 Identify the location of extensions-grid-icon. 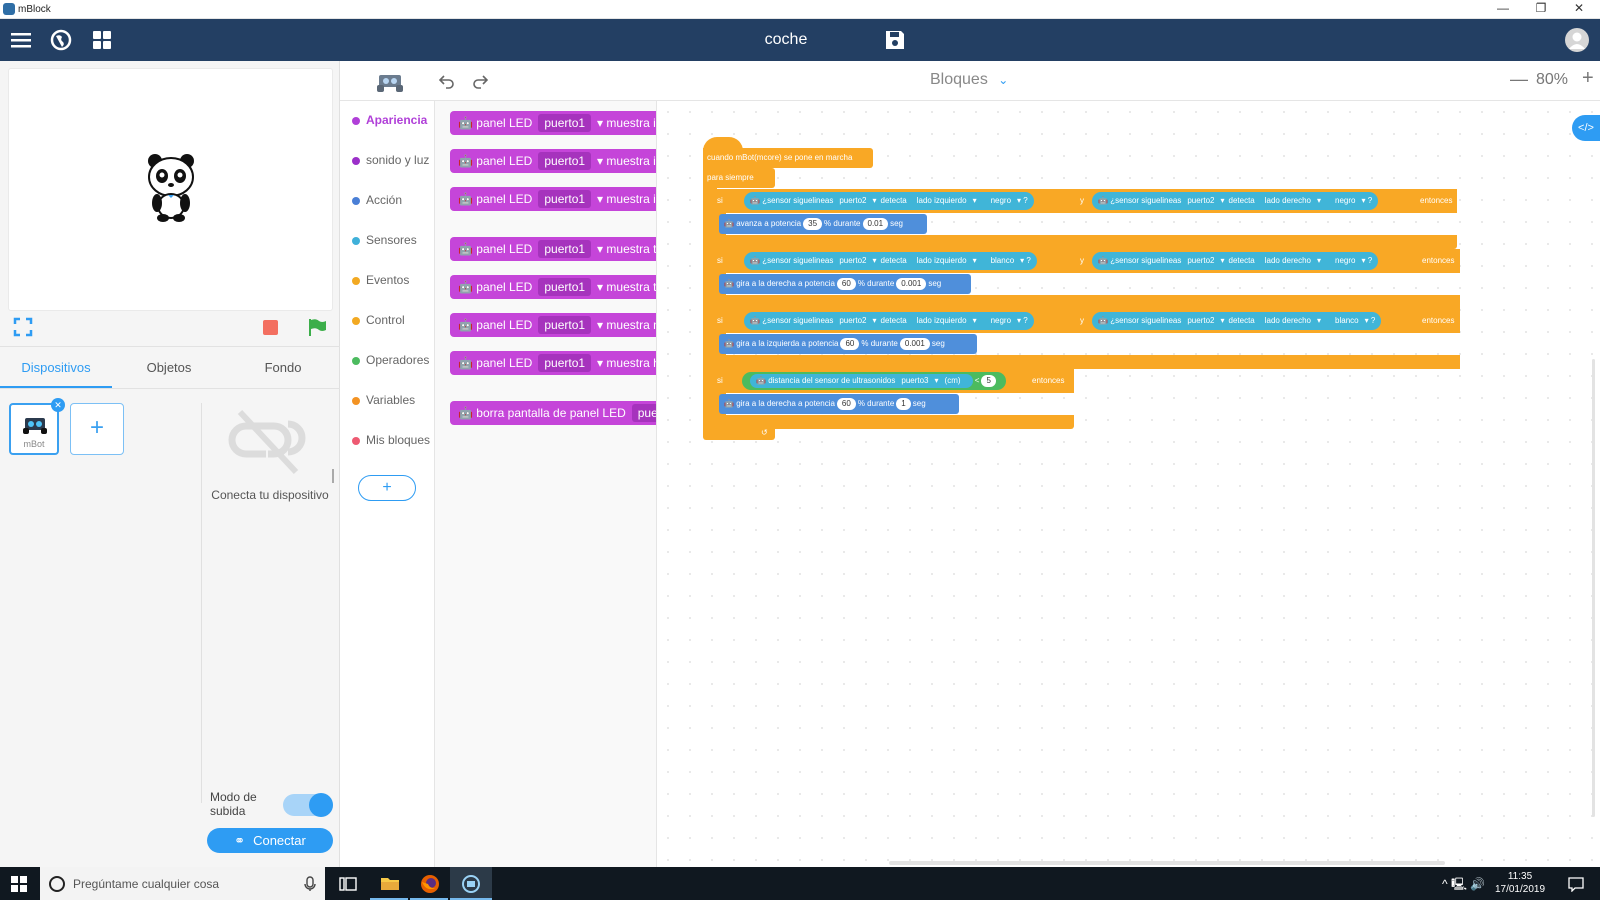
(102, 40).